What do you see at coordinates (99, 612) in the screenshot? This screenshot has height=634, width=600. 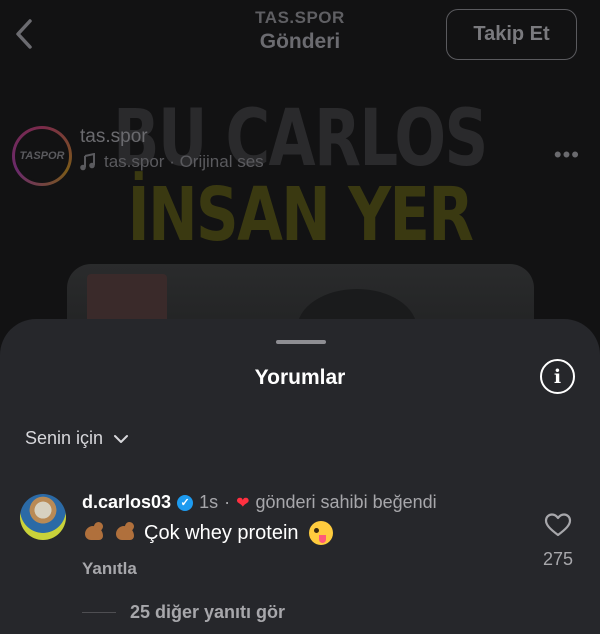 I see `replies-divider-line` at bounding box center [99, 612].